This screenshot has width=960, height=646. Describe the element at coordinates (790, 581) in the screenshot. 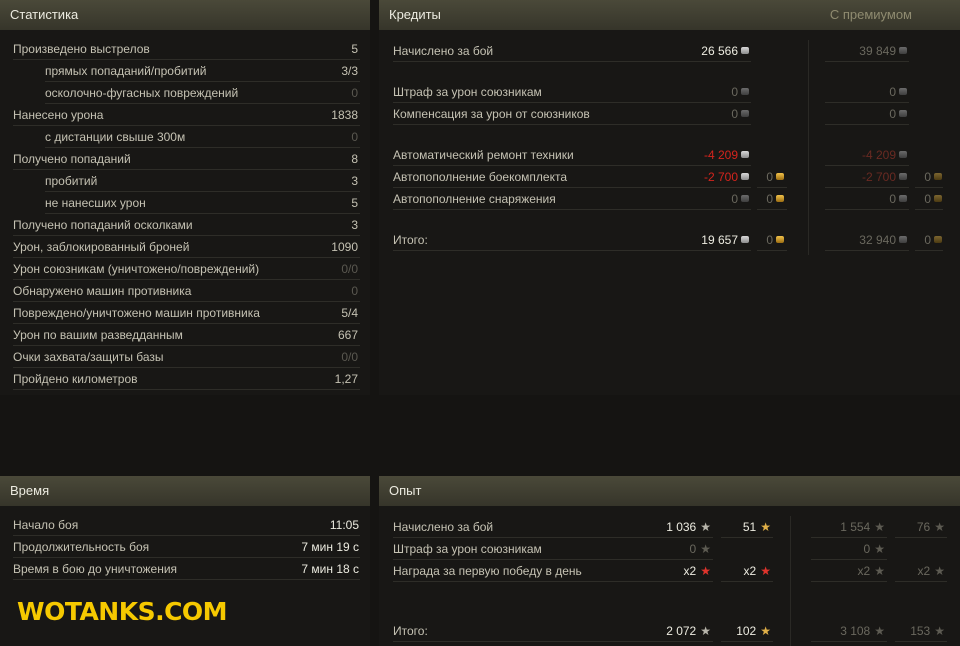

I see `xp-premium-divider` at that location.